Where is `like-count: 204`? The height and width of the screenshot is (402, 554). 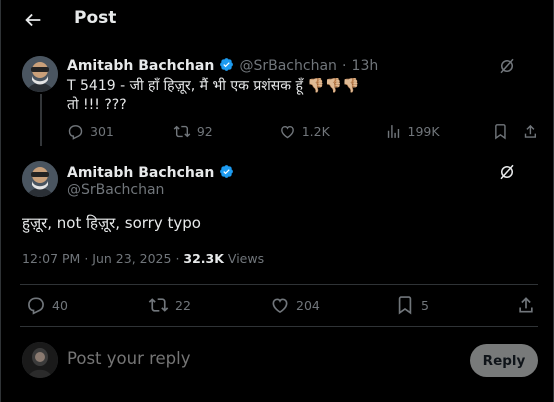
like-count: 204 is located at coordinates (308, 305).